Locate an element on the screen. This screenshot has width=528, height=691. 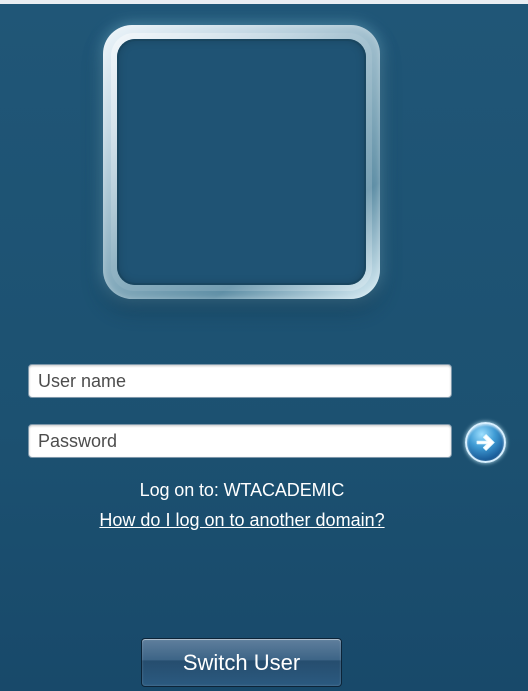
password-input is located at coordinates (240, 441).